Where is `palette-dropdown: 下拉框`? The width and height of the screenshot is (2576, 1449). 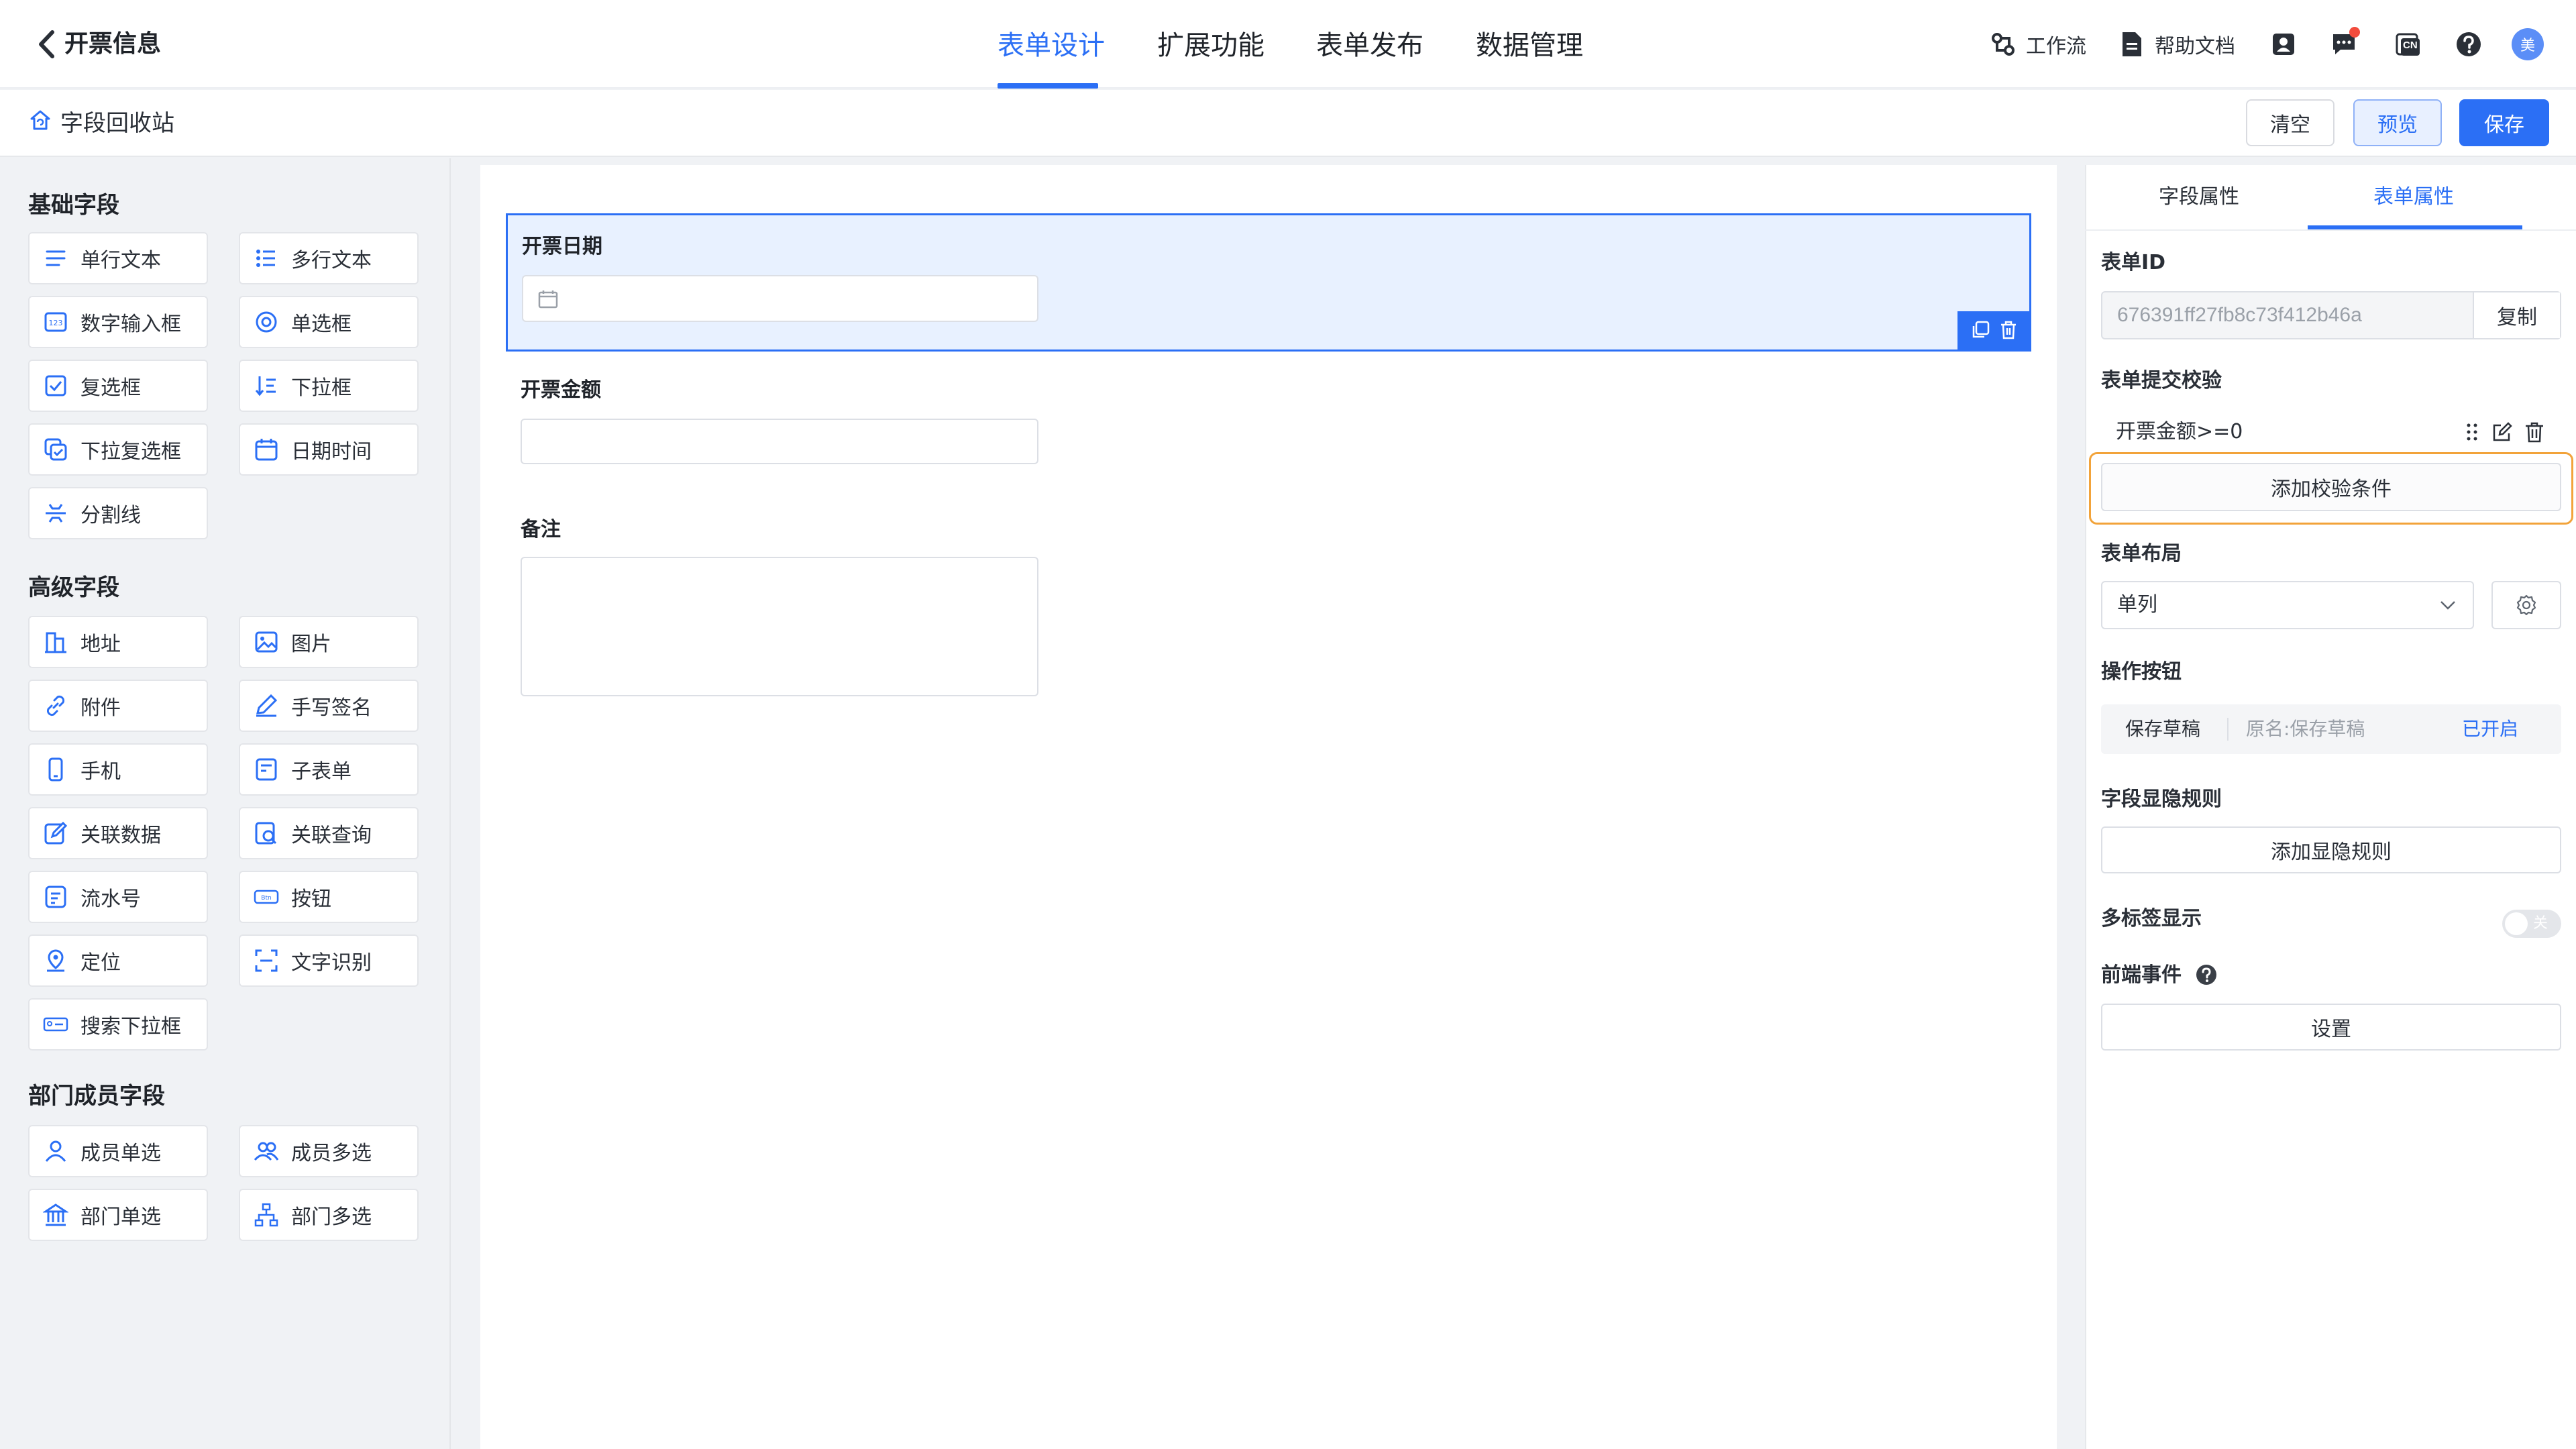
palette-dropdown: 下拉框 is located at coordinates (329, 386).